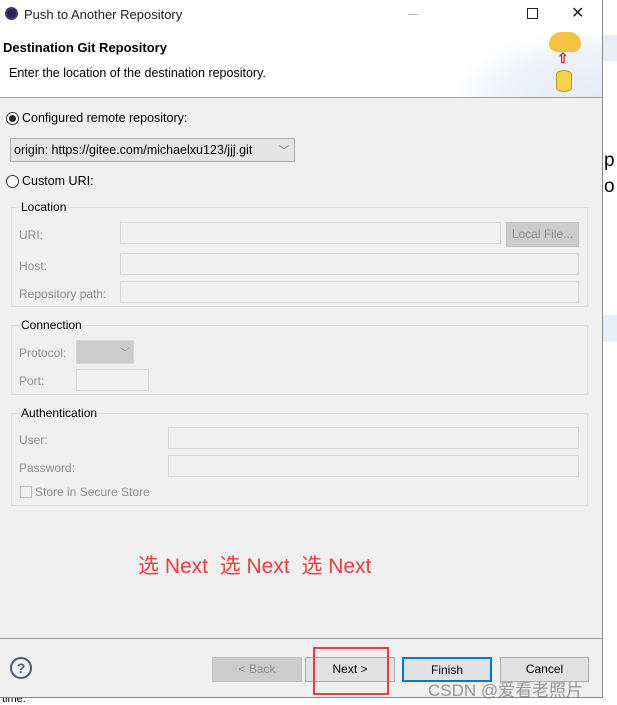  I want to click on user-input, so click(373, 438).